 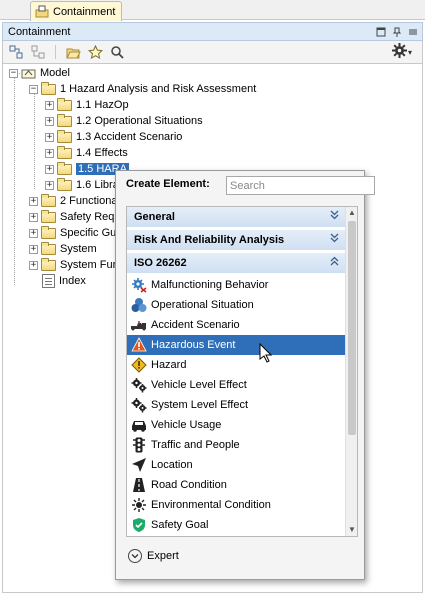 What do you see at coordinates (409, 52) in the screenshot?
I see `chevron-down-icon: ▾` at bounding box center [409, 52].